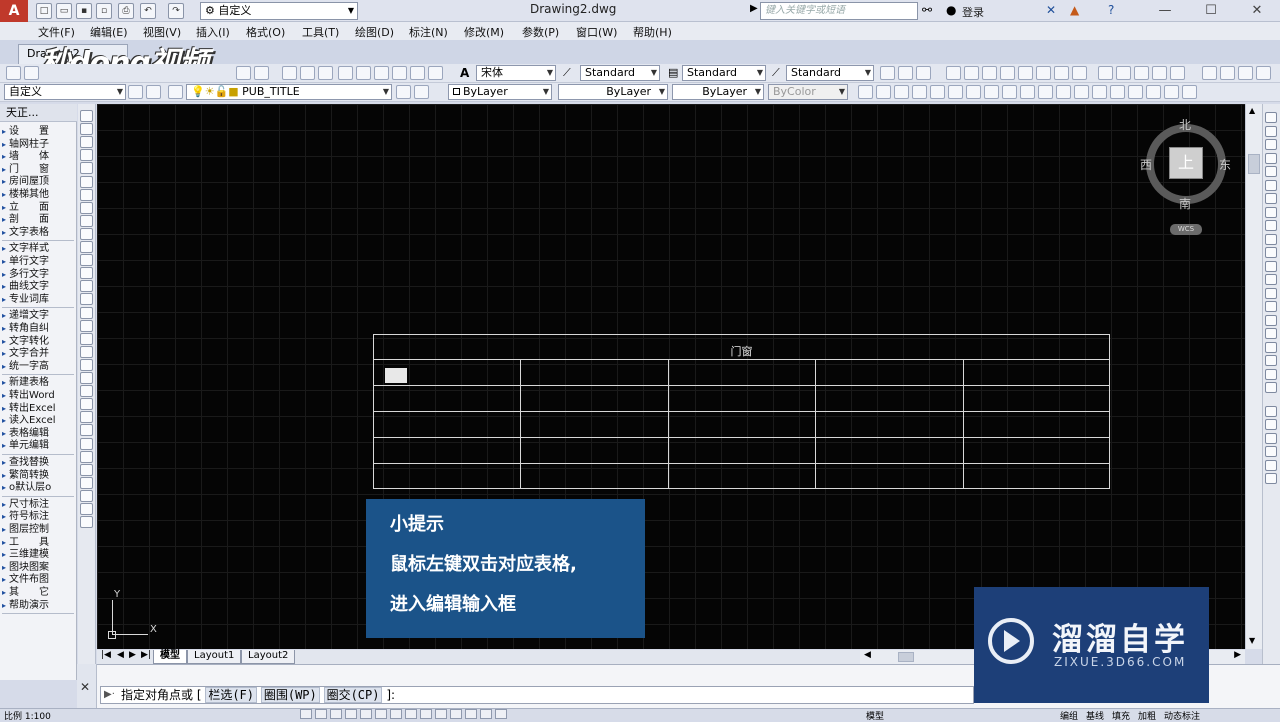 The width and height of the screenshot is (1280, 722). Describe the element at coordinates (540, 32) in the screenshot. I see `menu-parametric: 参数(P)` at that location.